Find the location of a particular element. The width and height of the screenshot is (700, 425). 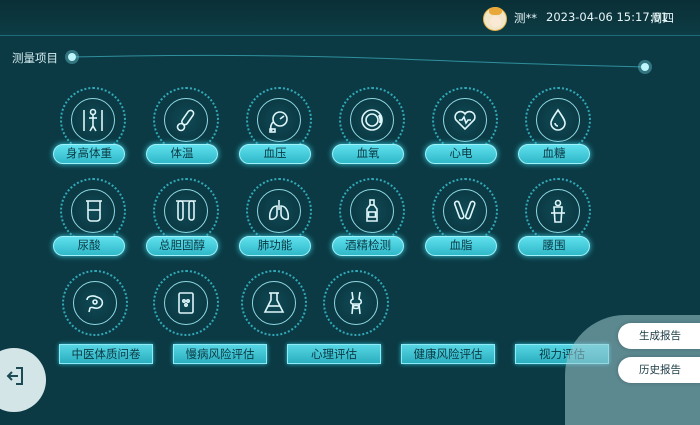

measure-temperature: 体温 is located at coordinates (182, 154).